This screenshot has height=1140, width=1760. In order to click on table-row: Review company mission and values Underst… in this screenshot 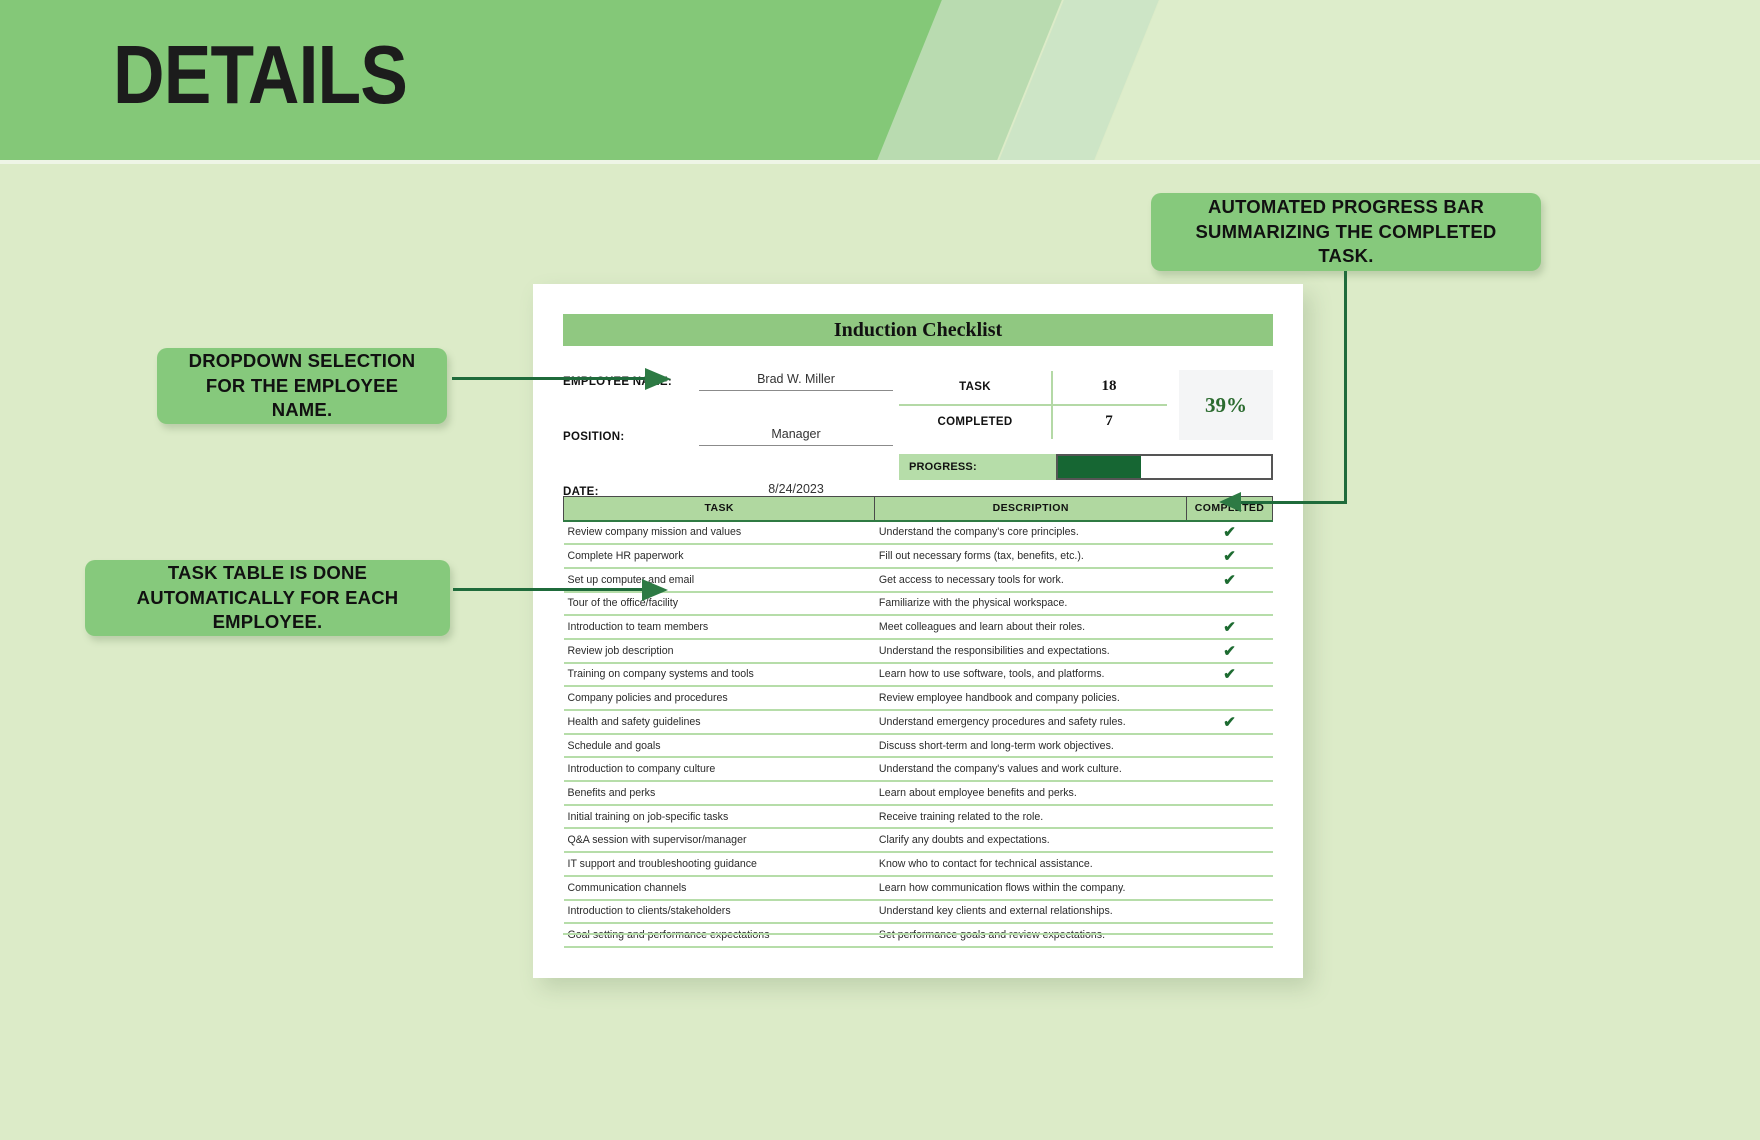, I will do `click(918, 532)`.